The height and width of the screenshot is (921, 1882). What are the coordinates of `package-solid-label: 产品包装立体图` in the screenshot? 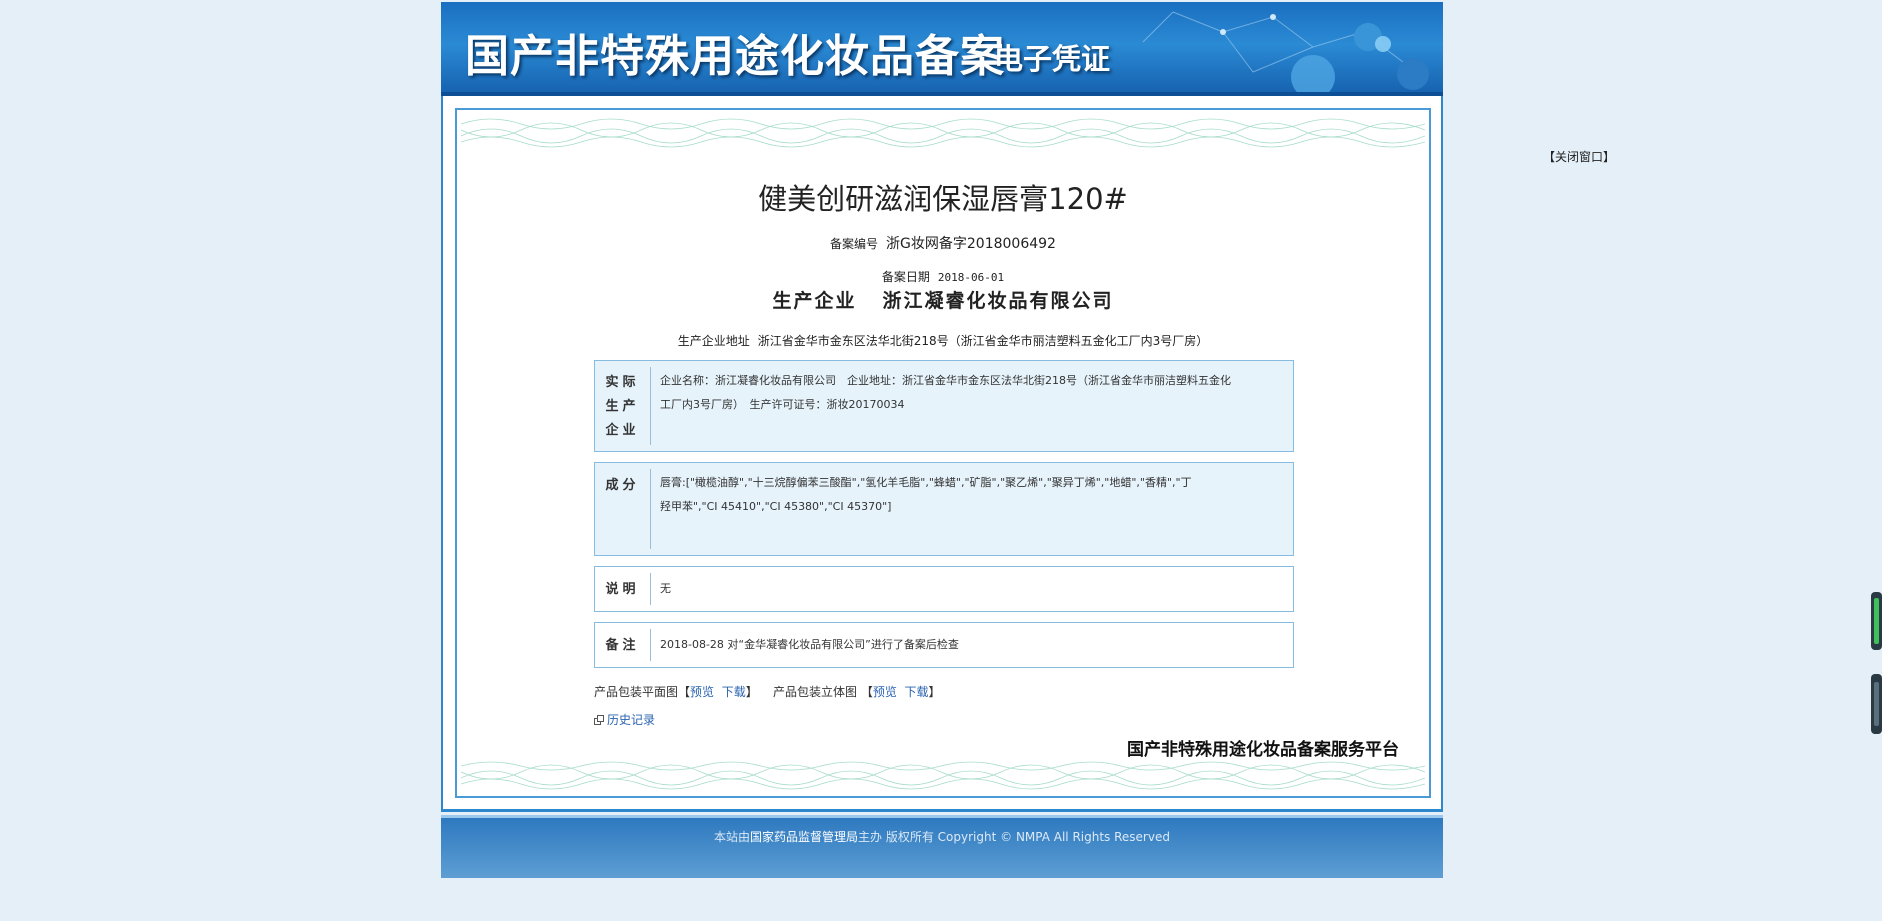 It's located at (814, 692).